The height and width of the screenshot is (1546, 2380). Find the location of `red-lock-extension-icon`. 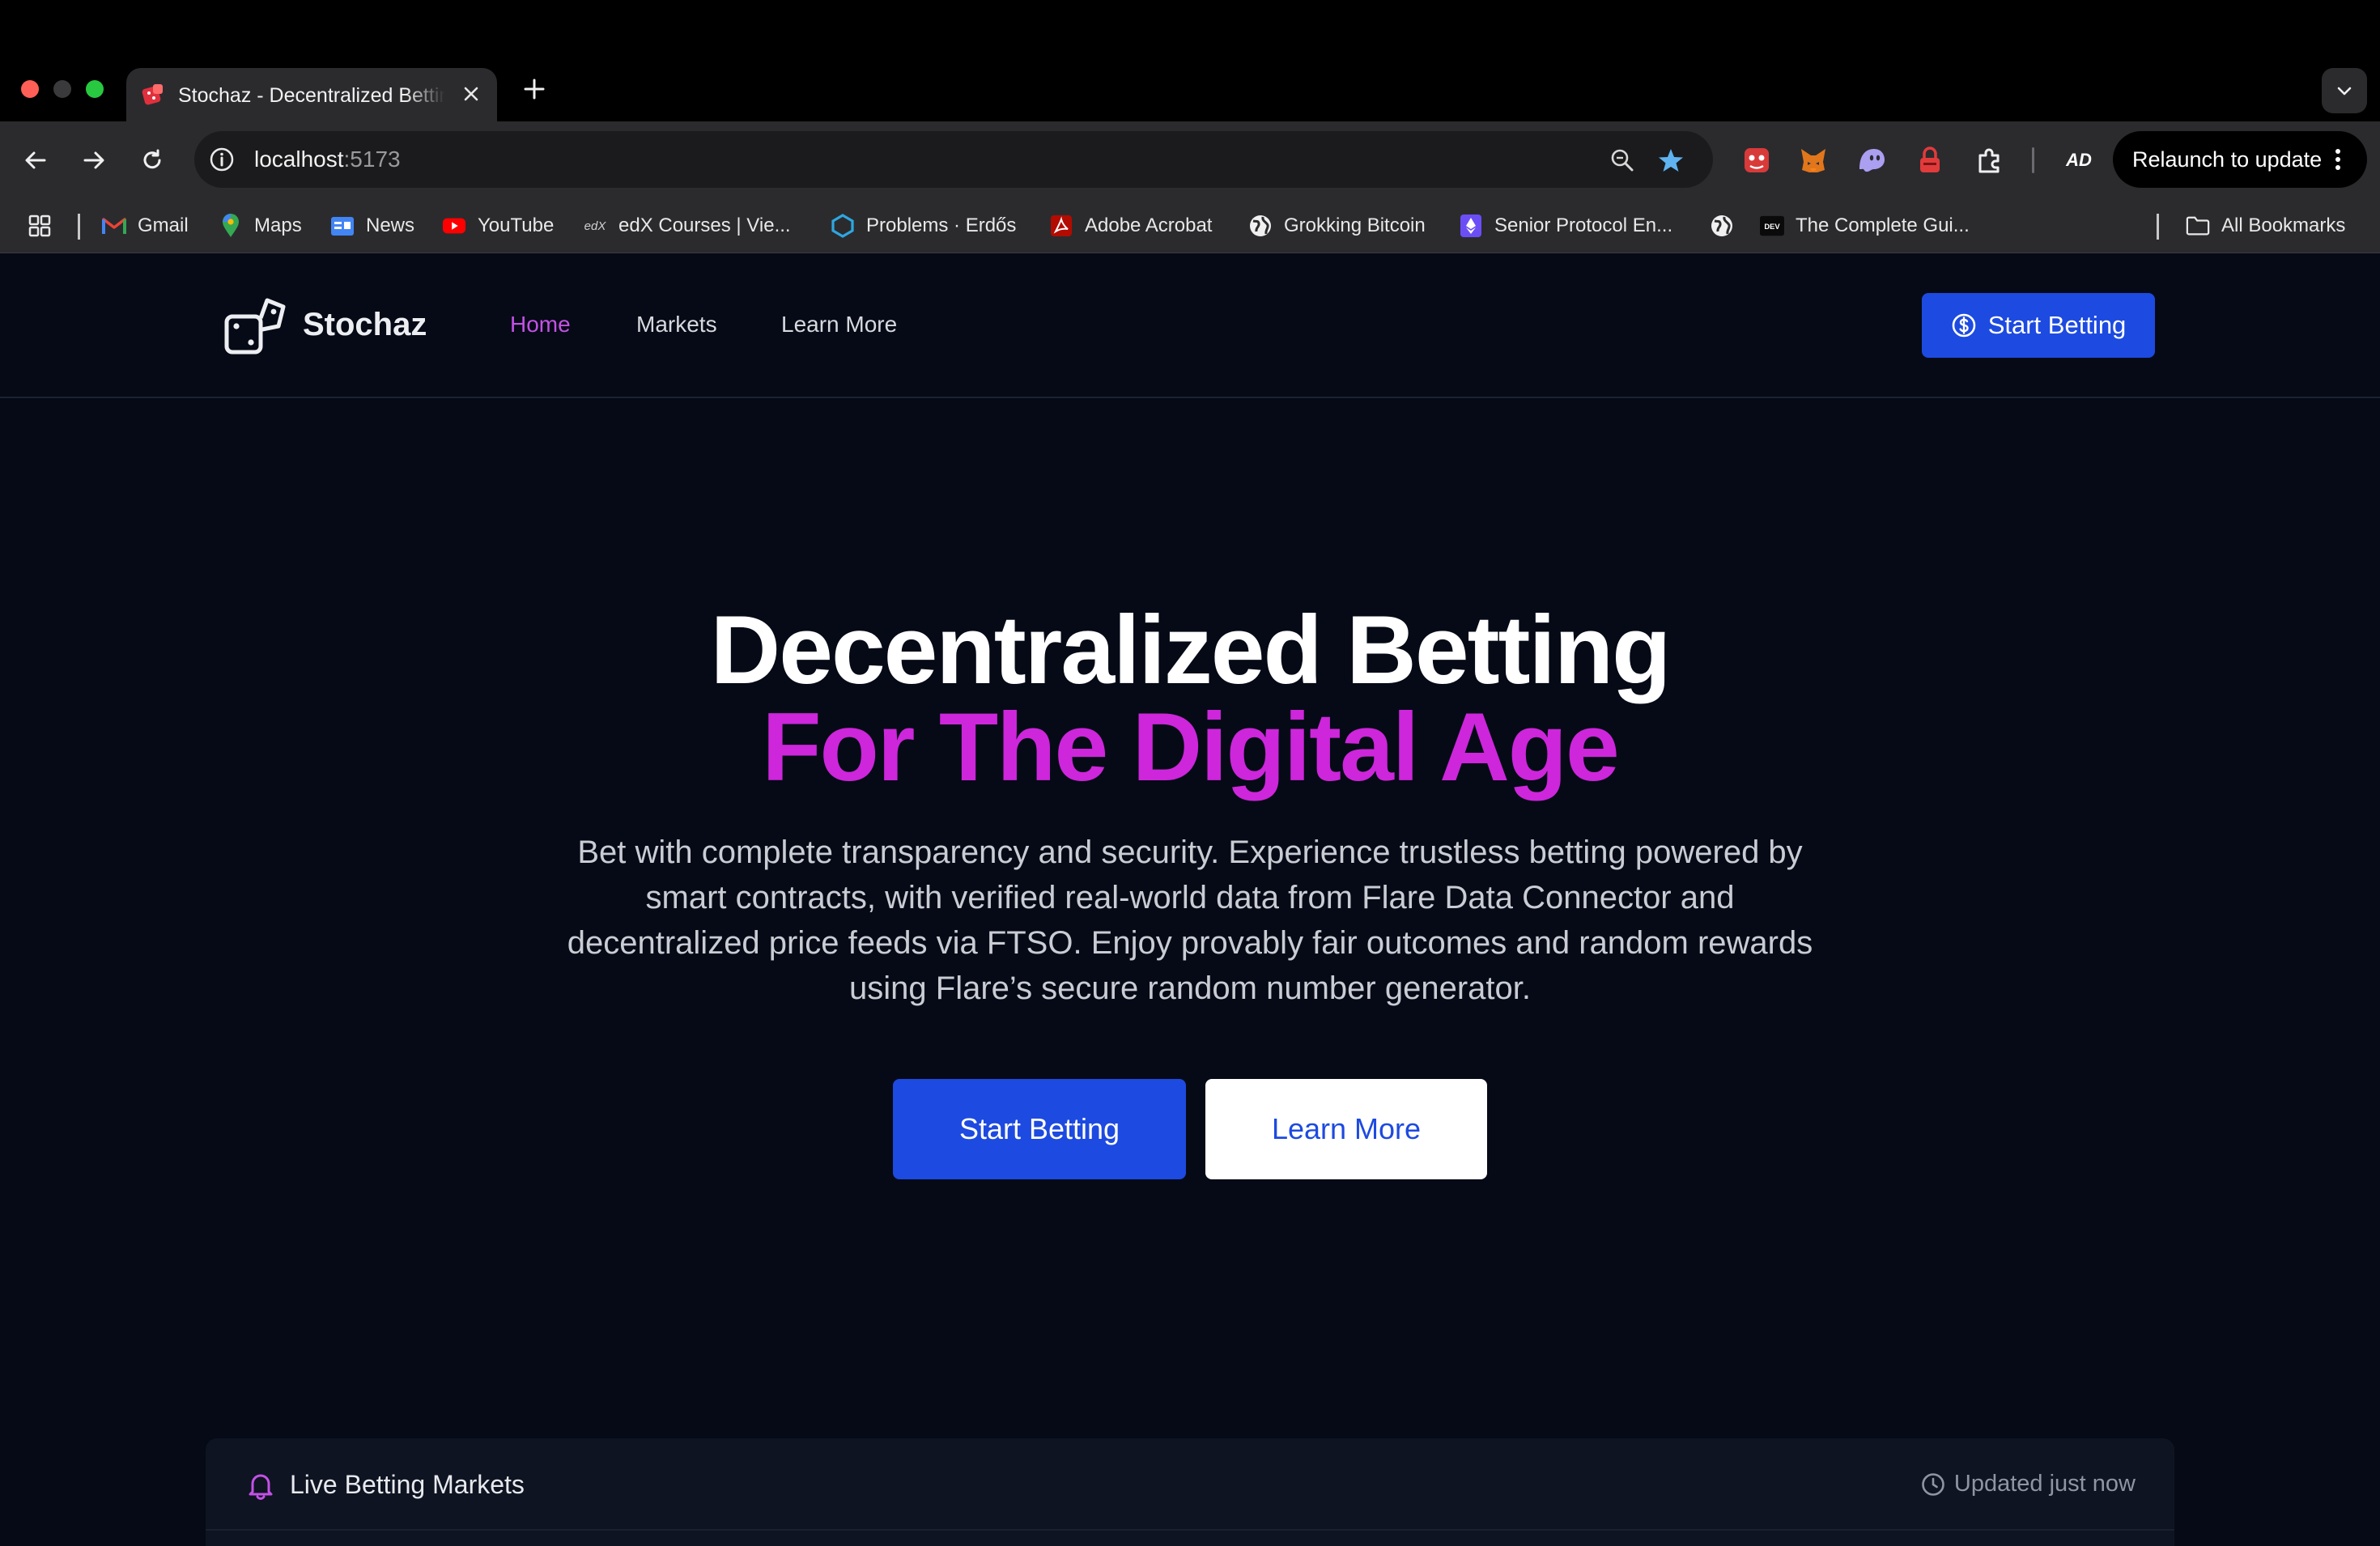

red-lock-extension-icon is located at coordinates (1930, 160).